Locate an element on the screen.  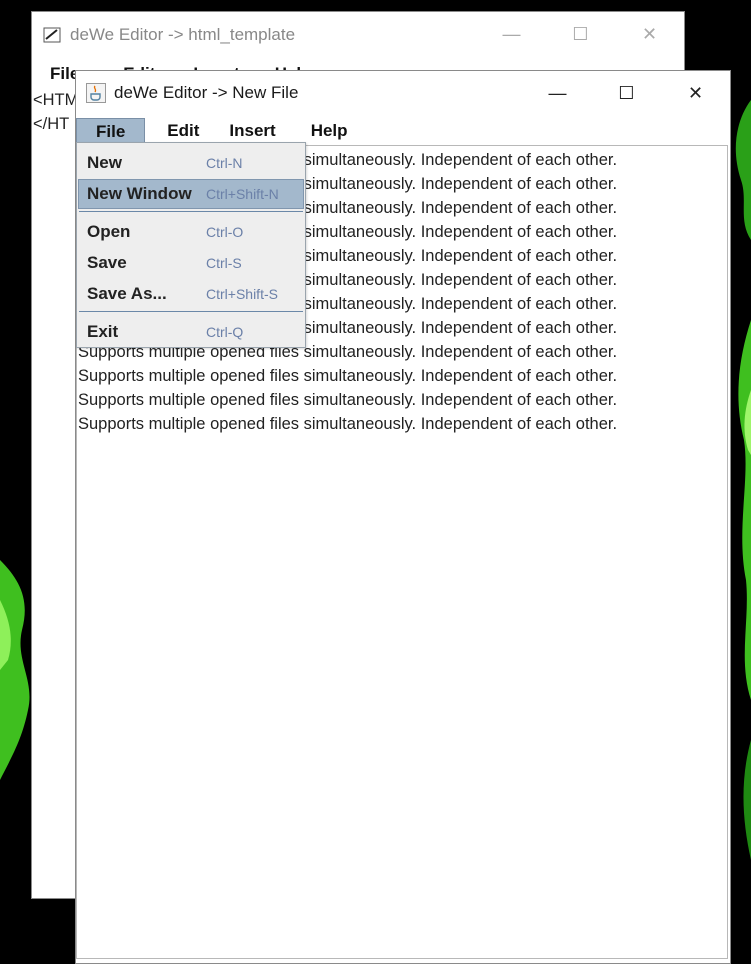
menu-help: Help is located at coordinates (329, 131).